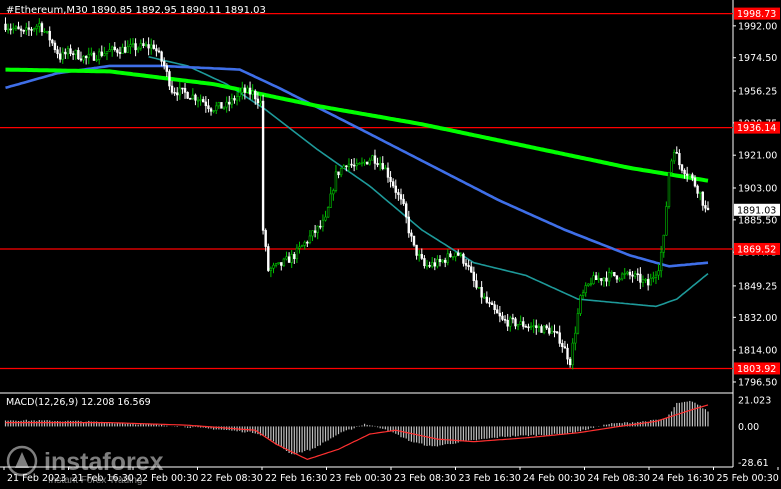  I want to click on price-tick-label: 1832.00, so click(757, 318).